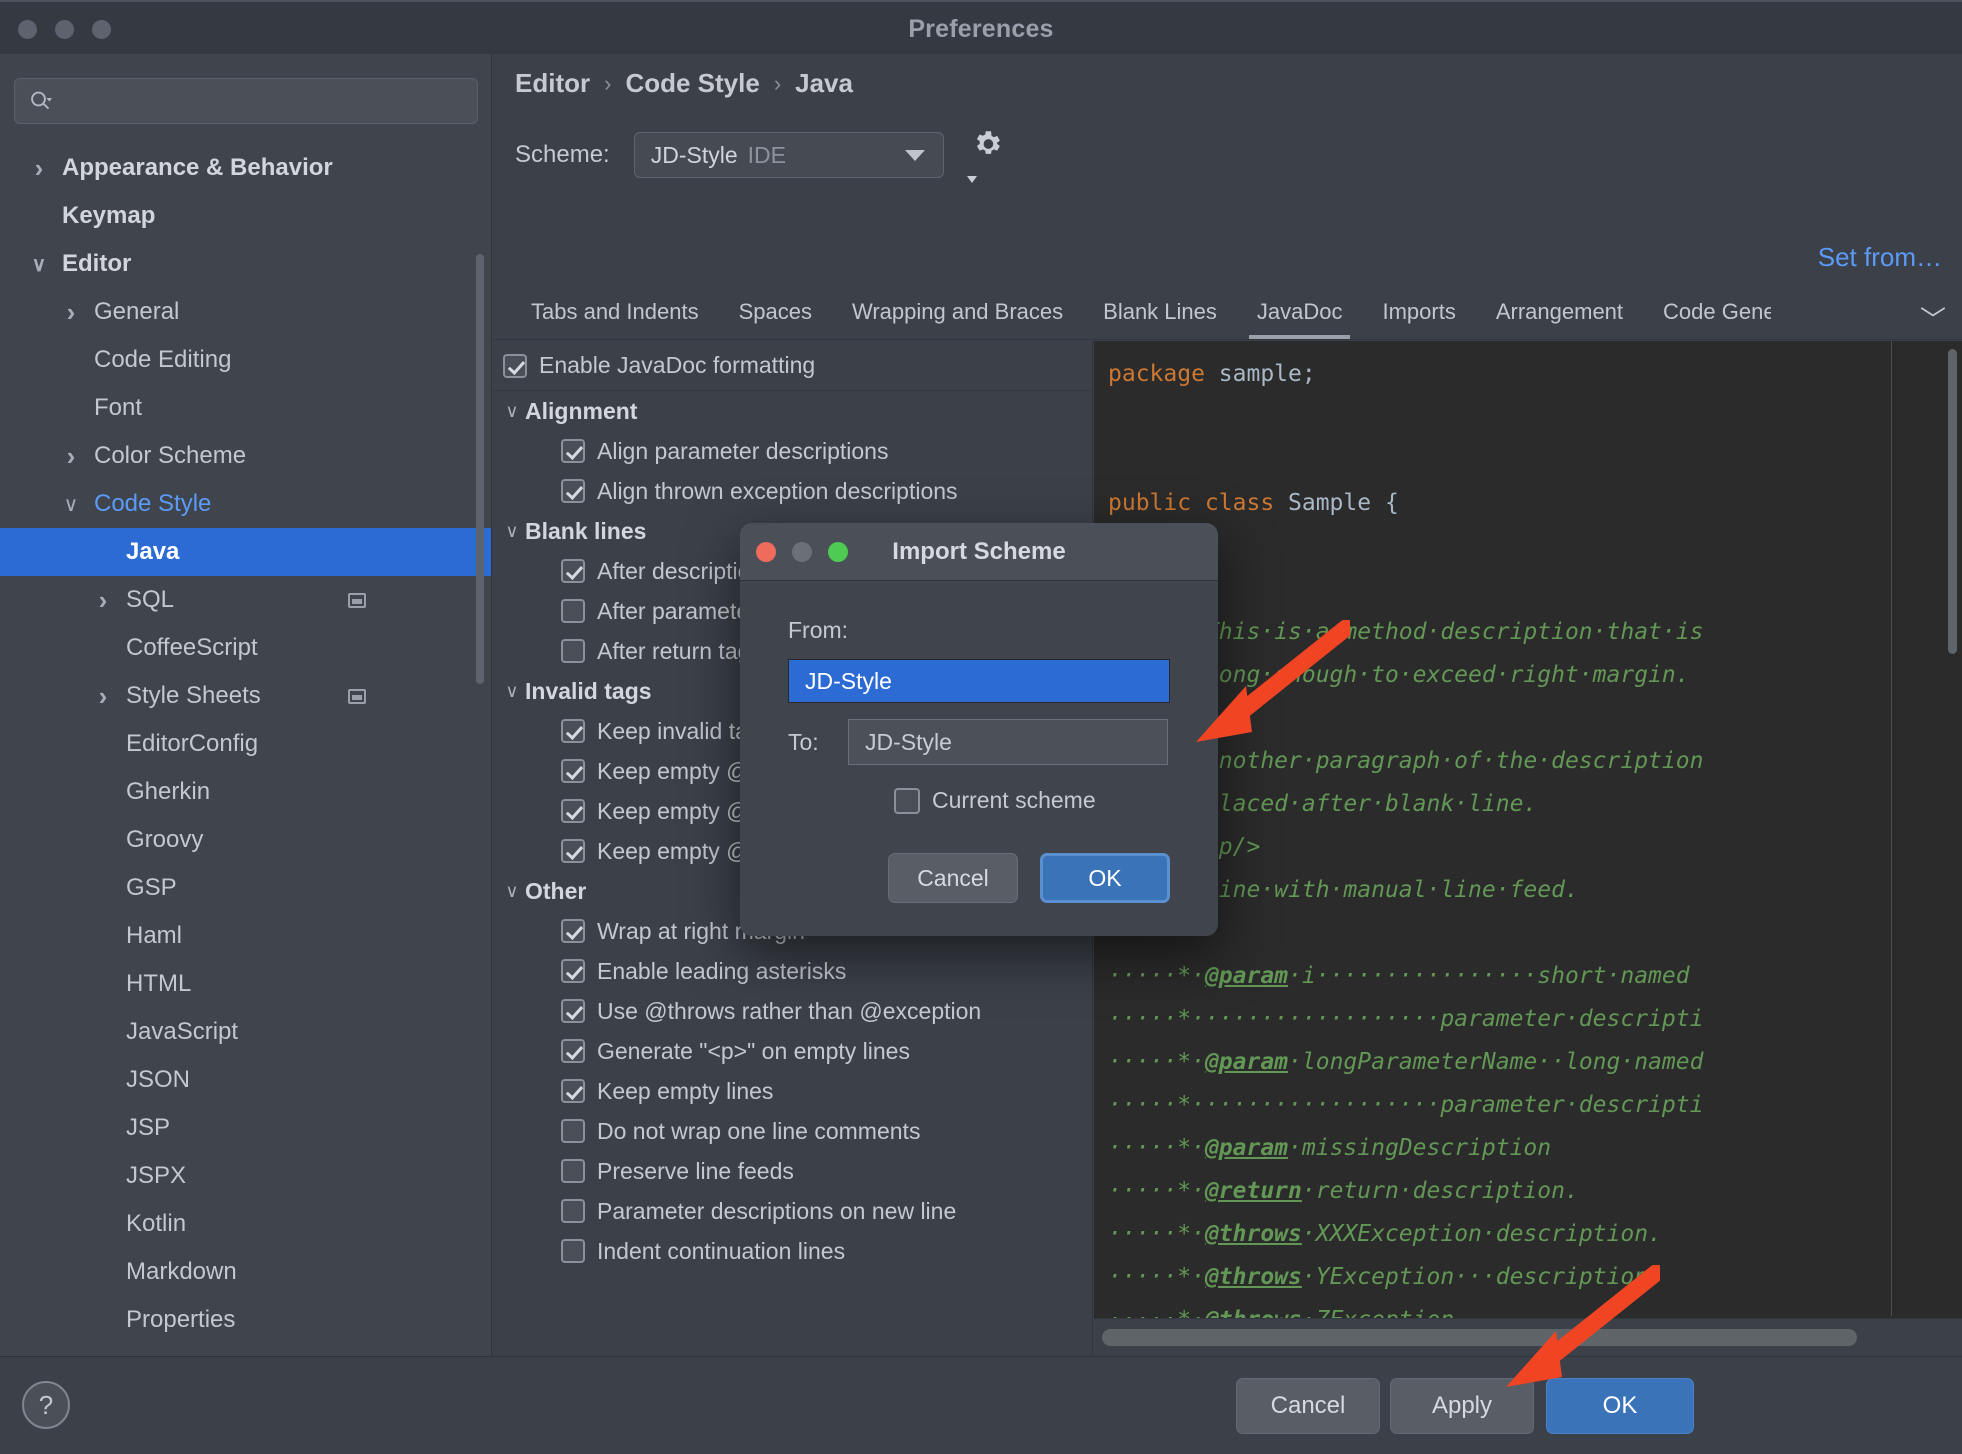 This screenshot has height=1454, width=1962. What do you see at coordinates (265, 101) in the screenshot?
I see `search-input` at bounding box center [265, 101].